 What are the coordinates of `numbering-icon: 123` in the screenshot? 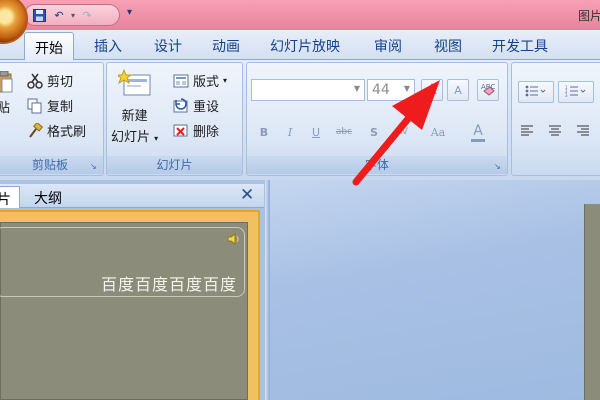 It's located at (576, 92).